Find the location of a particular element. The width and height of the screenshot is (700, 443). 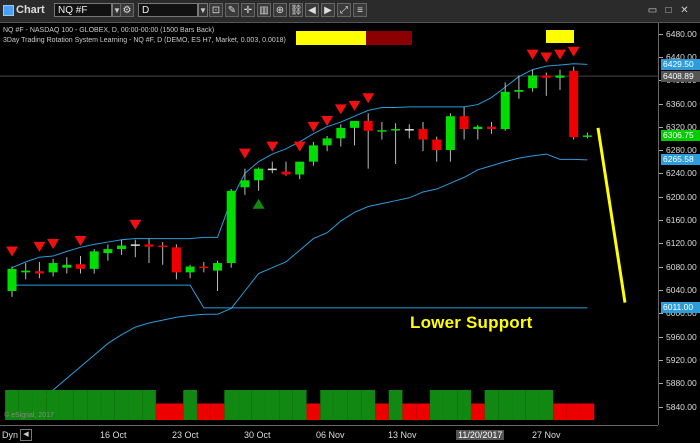

interval-dropdown-arrow: ▼ is located at coordinates (203, 10).